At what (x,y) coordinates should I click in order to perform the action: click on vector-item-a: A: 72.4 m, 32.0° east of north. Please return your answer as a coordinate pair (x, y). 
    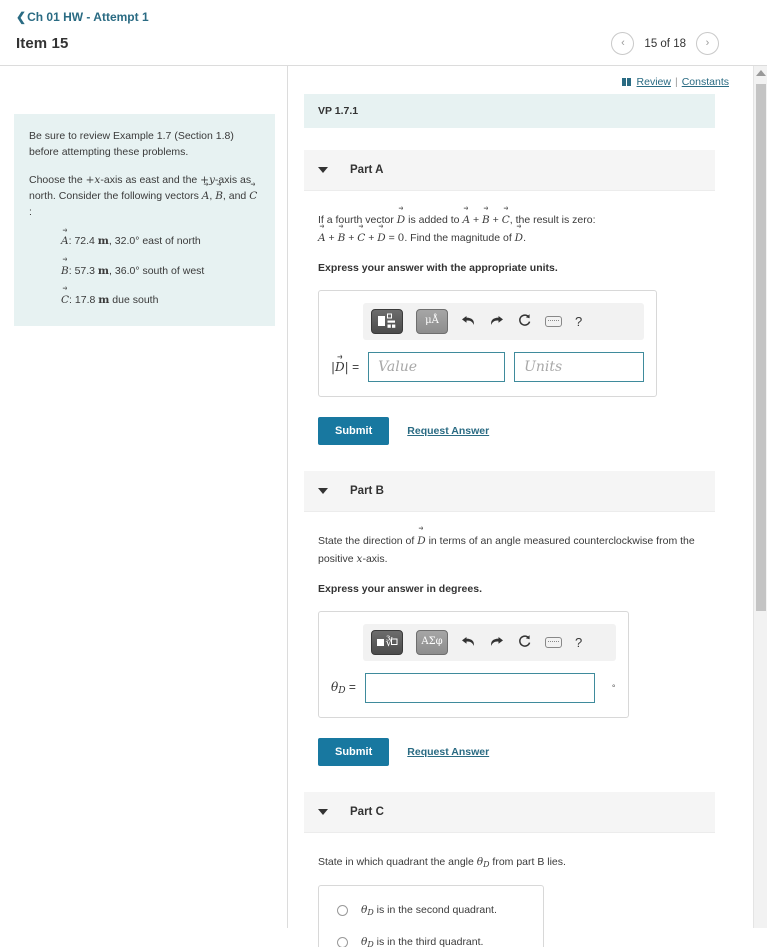
    Looking at the image, I should click on (160, 241).